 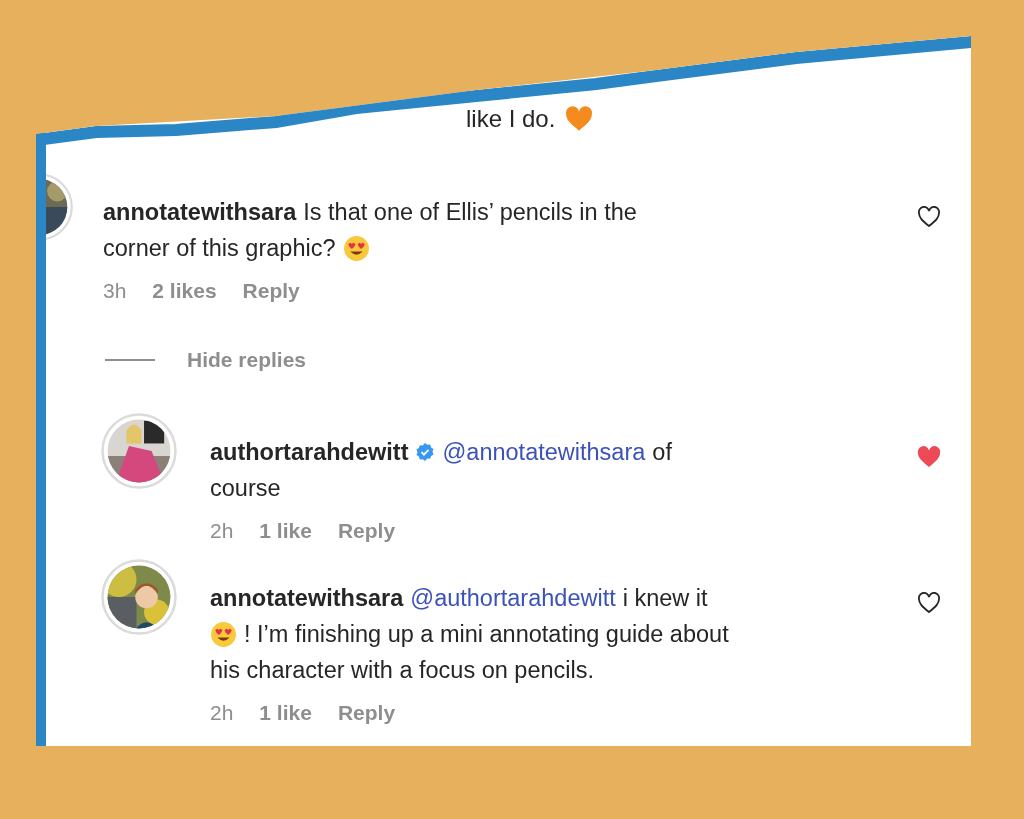 What do you see at coordinates (665, 598) in the screenshot?
I see `comment-text: i knew it` at bounding box center [665, 598].